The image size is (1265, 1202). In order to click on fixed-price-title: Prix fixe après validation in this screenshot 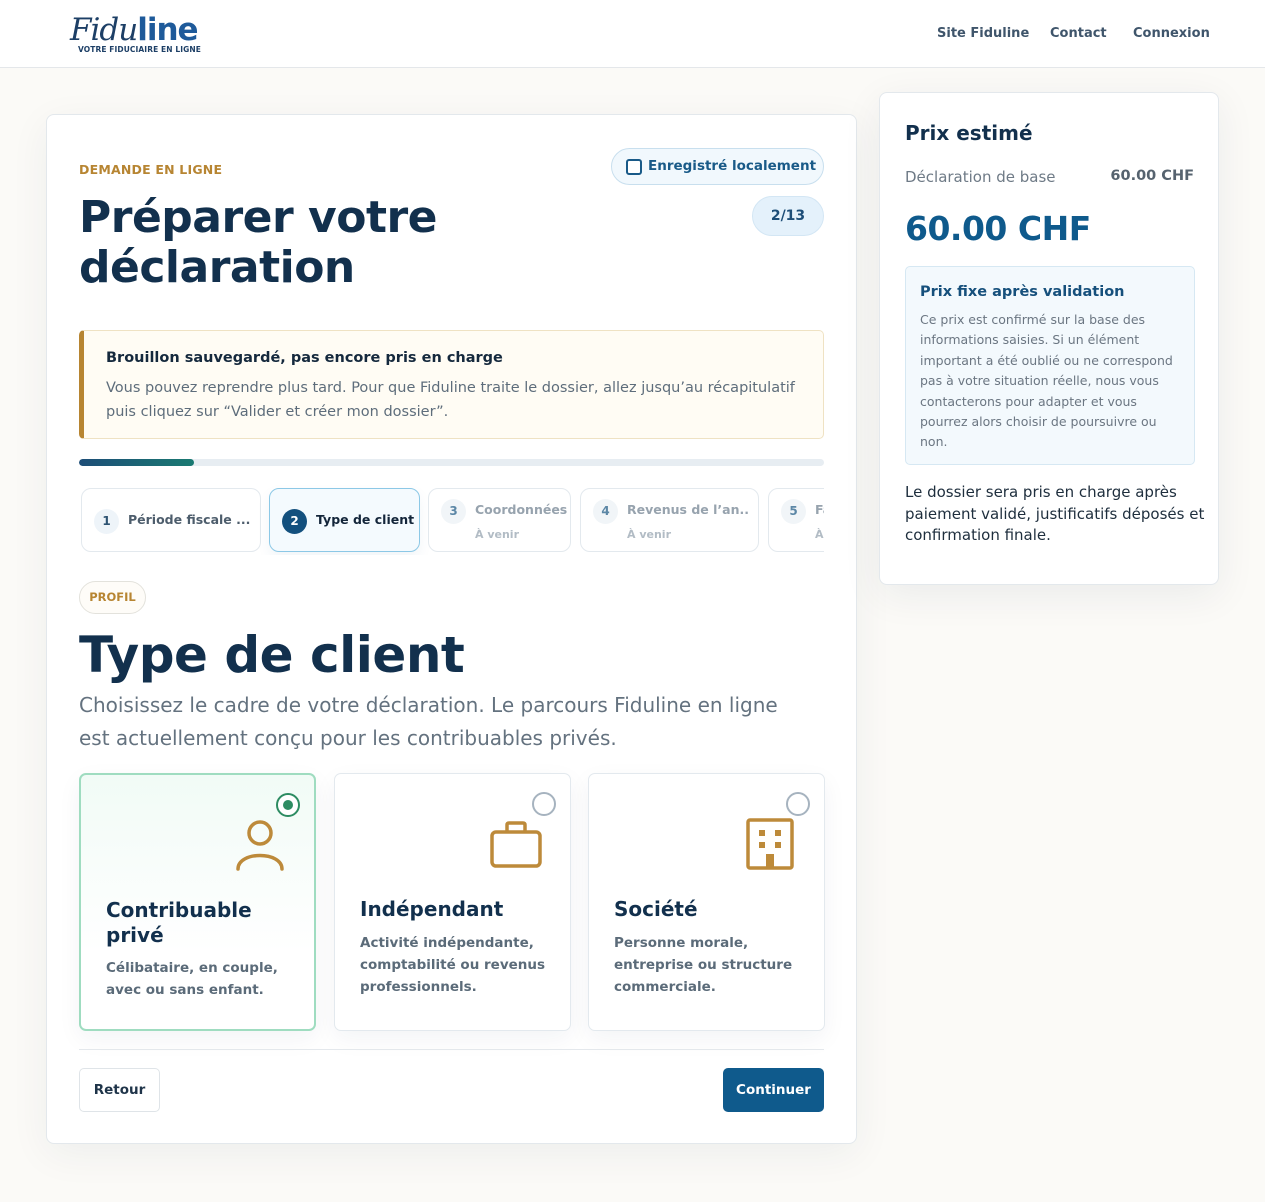, I will do `click(1022, 292)`.